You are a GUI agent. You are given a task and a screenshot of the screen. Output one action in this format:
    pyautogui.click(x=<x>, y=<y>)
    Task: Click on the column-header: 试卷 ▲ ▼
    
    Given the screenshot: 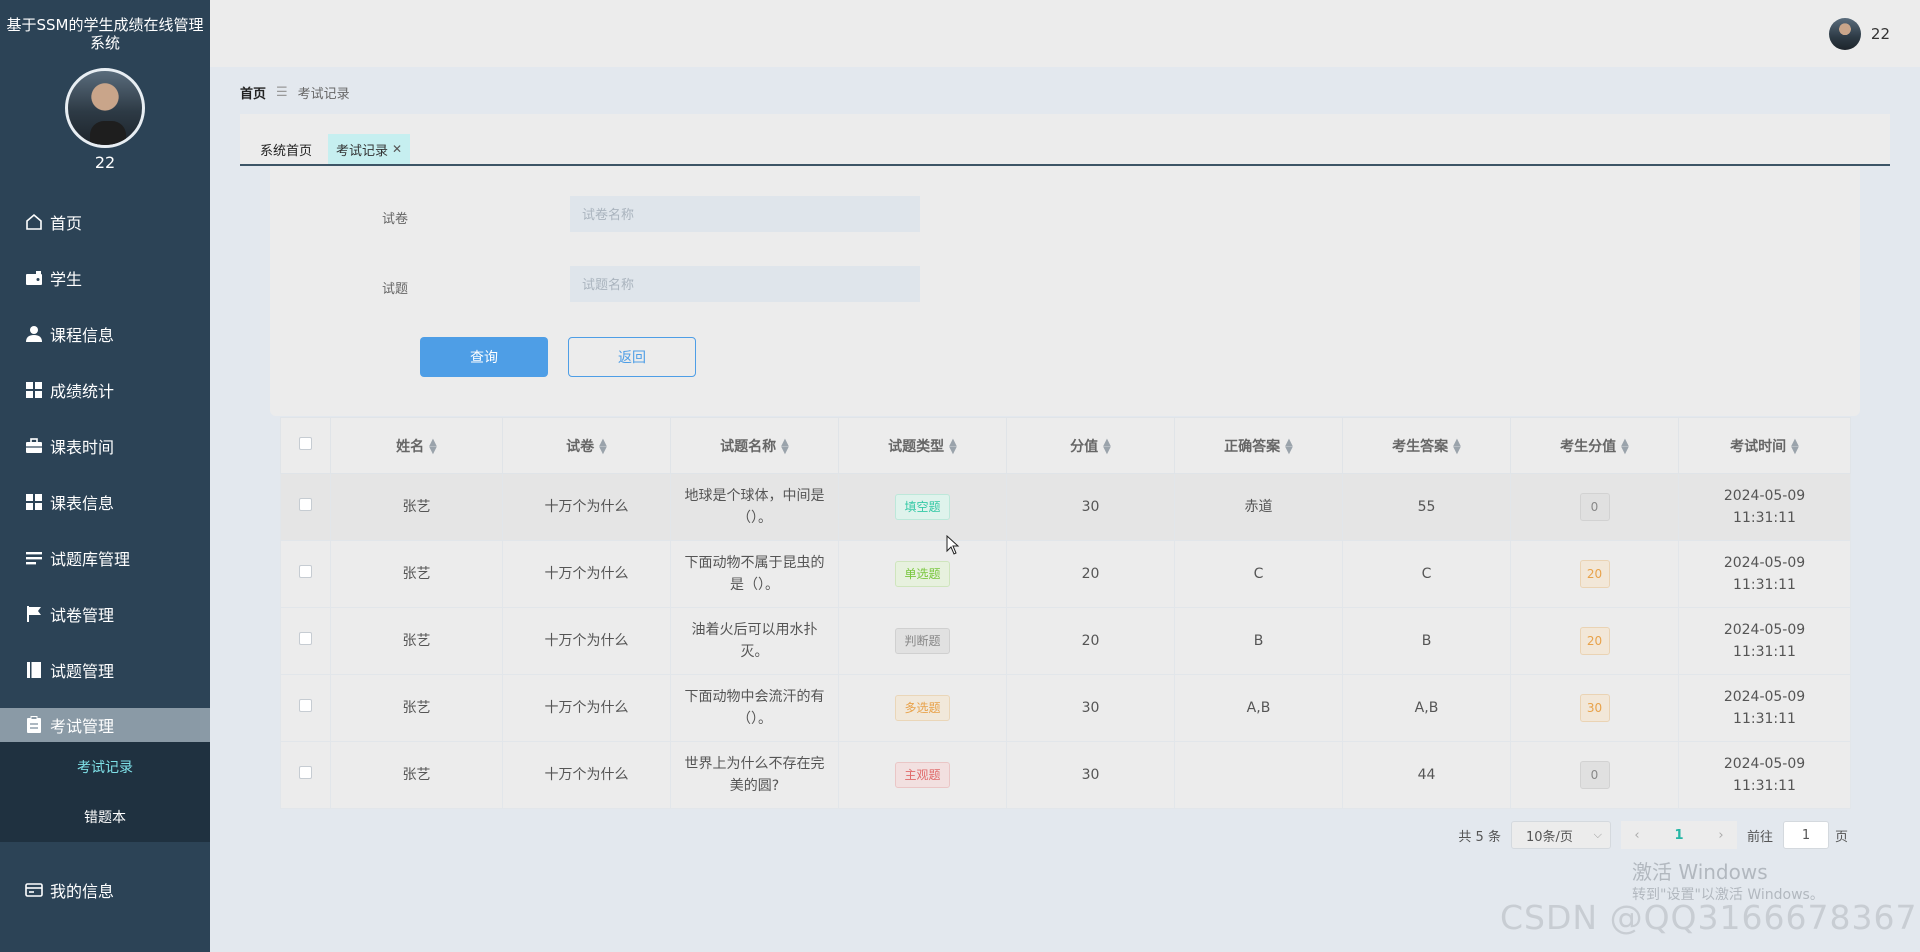 What is the action you would take?
    pyautogui.click(x=586, y=445)
    